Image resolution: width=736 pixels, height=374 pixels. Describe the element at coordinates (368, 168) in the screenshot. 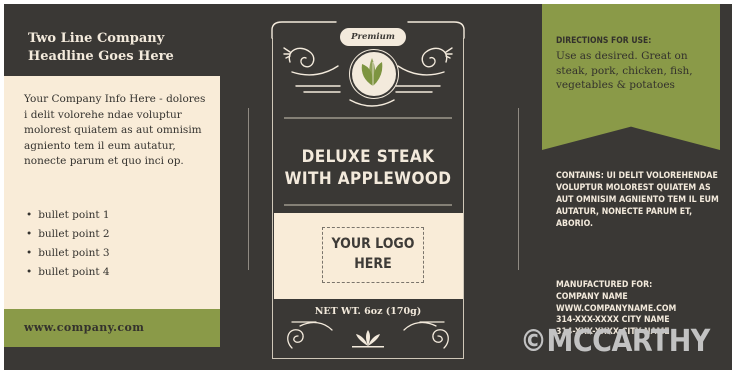

I see `product-name: DELUXE STEAK WITH APPLEWOOD` at that location.